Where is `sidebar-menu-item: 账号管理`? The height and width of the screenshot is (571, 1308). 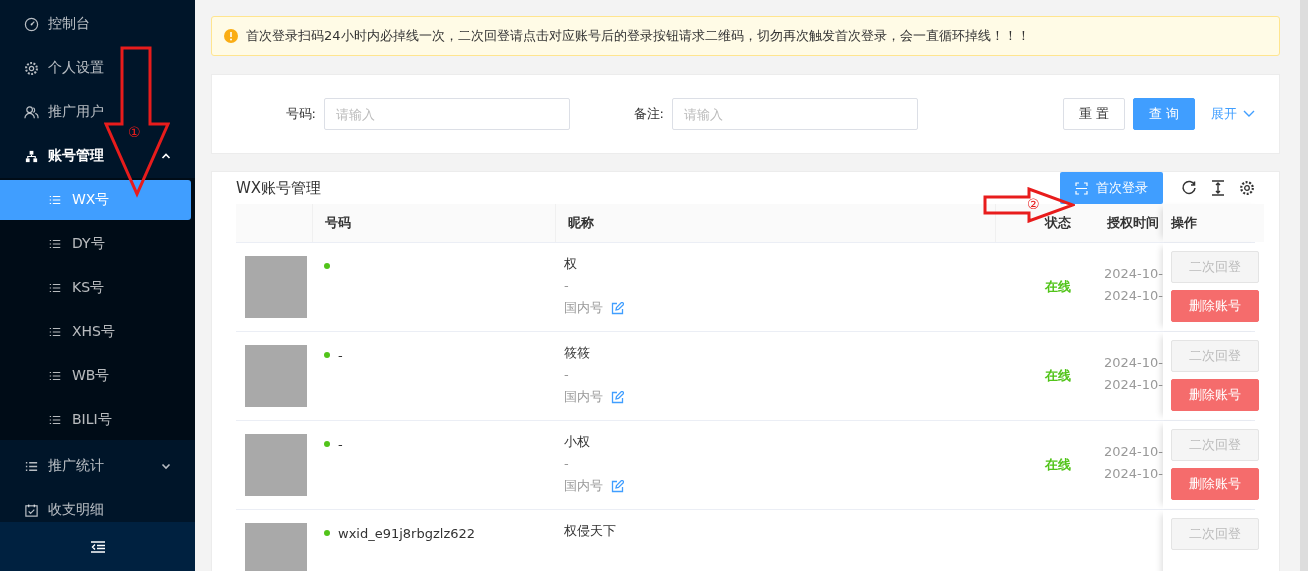 sidebar-menu-item: 账号管理 is located at coordinates (76, 156).